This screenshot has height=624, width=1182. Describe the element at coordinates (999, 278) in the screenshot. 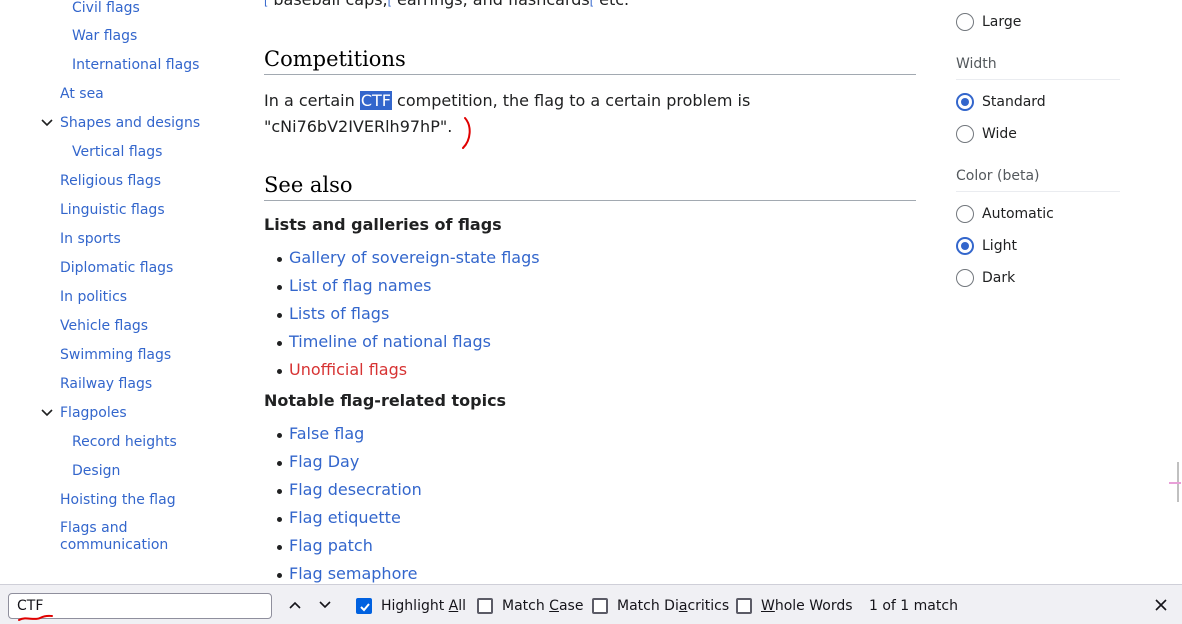

I see `option-label: Dark` at that location.